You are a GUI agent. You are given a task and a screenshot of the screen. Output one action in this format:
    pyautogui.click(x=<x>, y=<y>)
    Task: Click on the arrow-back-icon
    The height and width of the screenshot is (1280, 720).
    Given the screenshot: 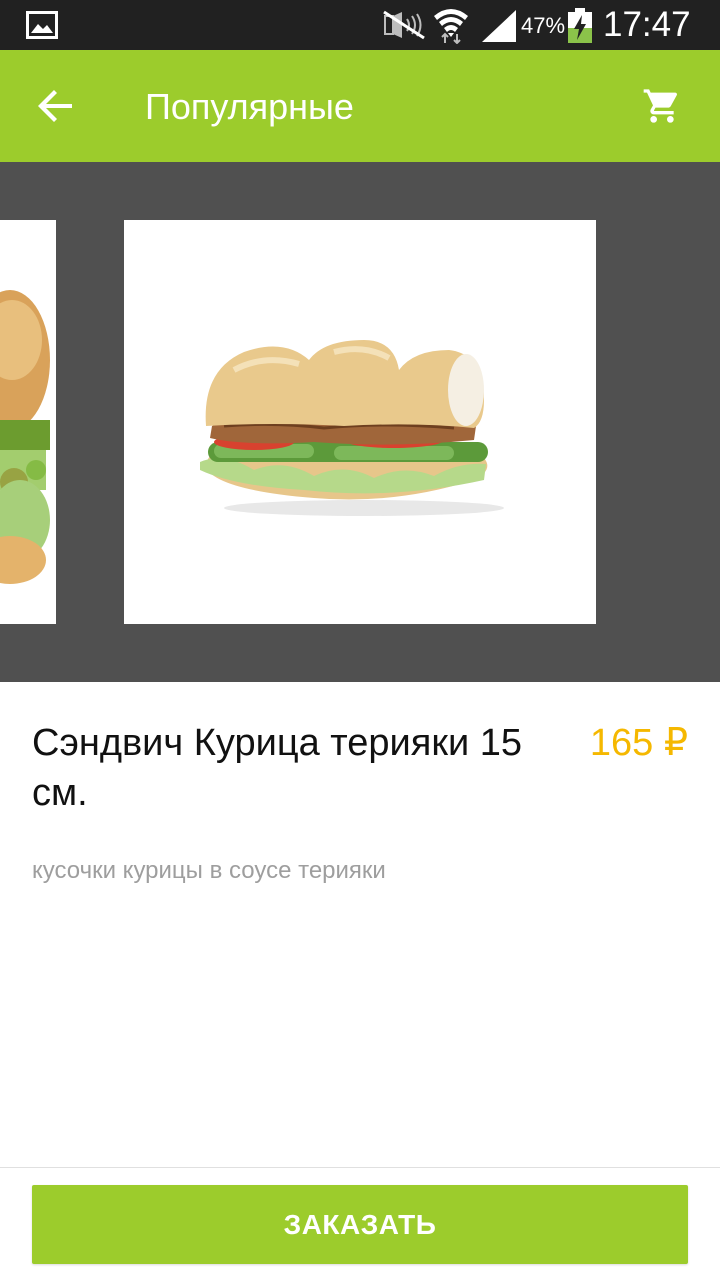 What is the action you would take?
    pyautogui.click(x=55, y=106)
    